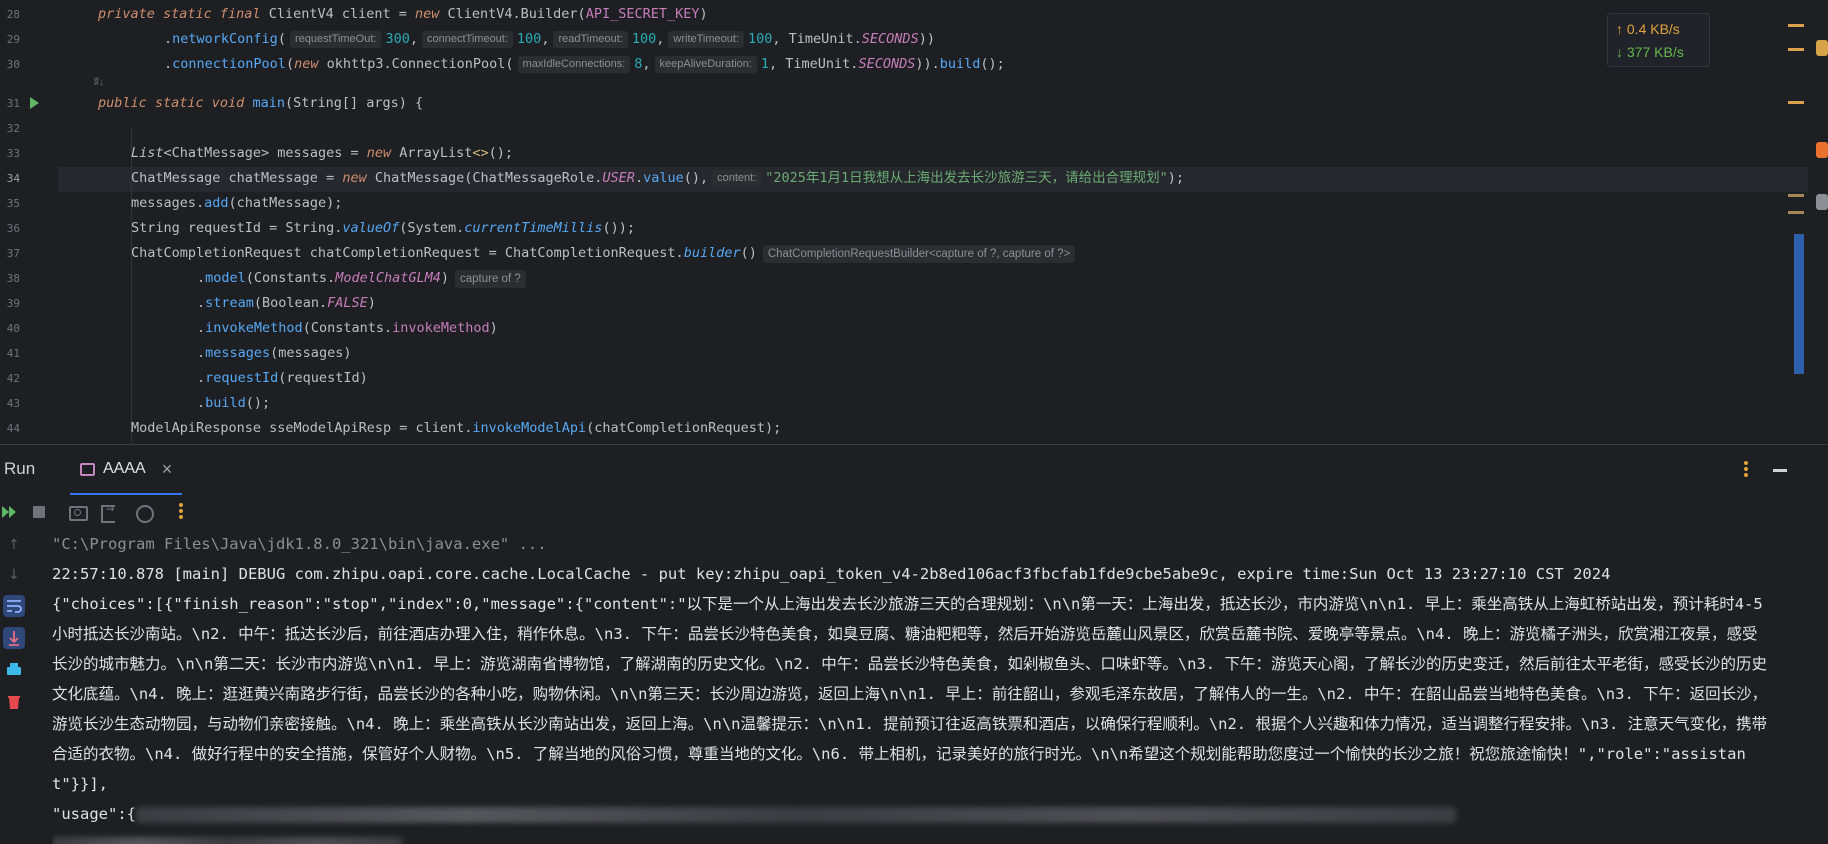  What do you see at coordinates (13, 178) in the screenshot?
I see `line-number: 34` at bounding box center [13, 178].